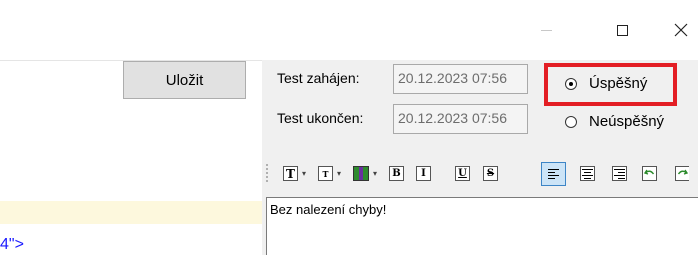 This screenshot has width=698, height=255. Describe the element at coordinates (184, 80) in the screenshot. I see `save-button: Uložit` at that location.